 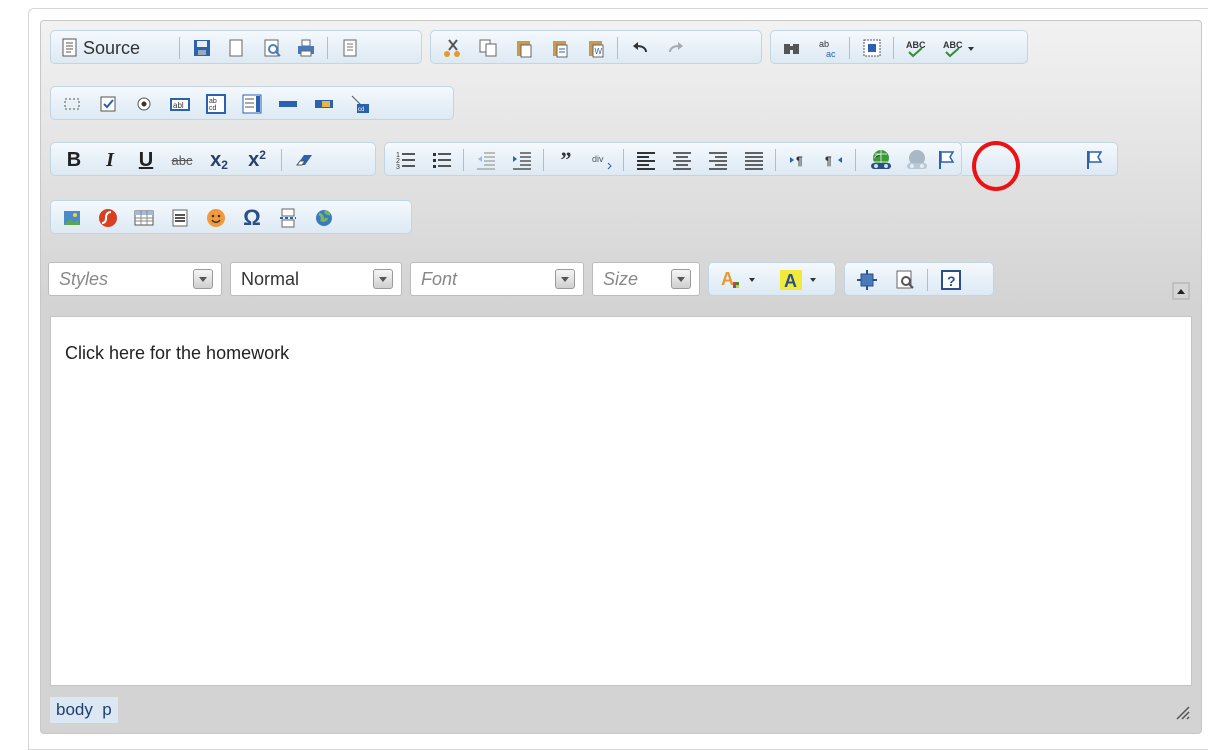 I want to click on link-icon, so click(x=881, y=159).